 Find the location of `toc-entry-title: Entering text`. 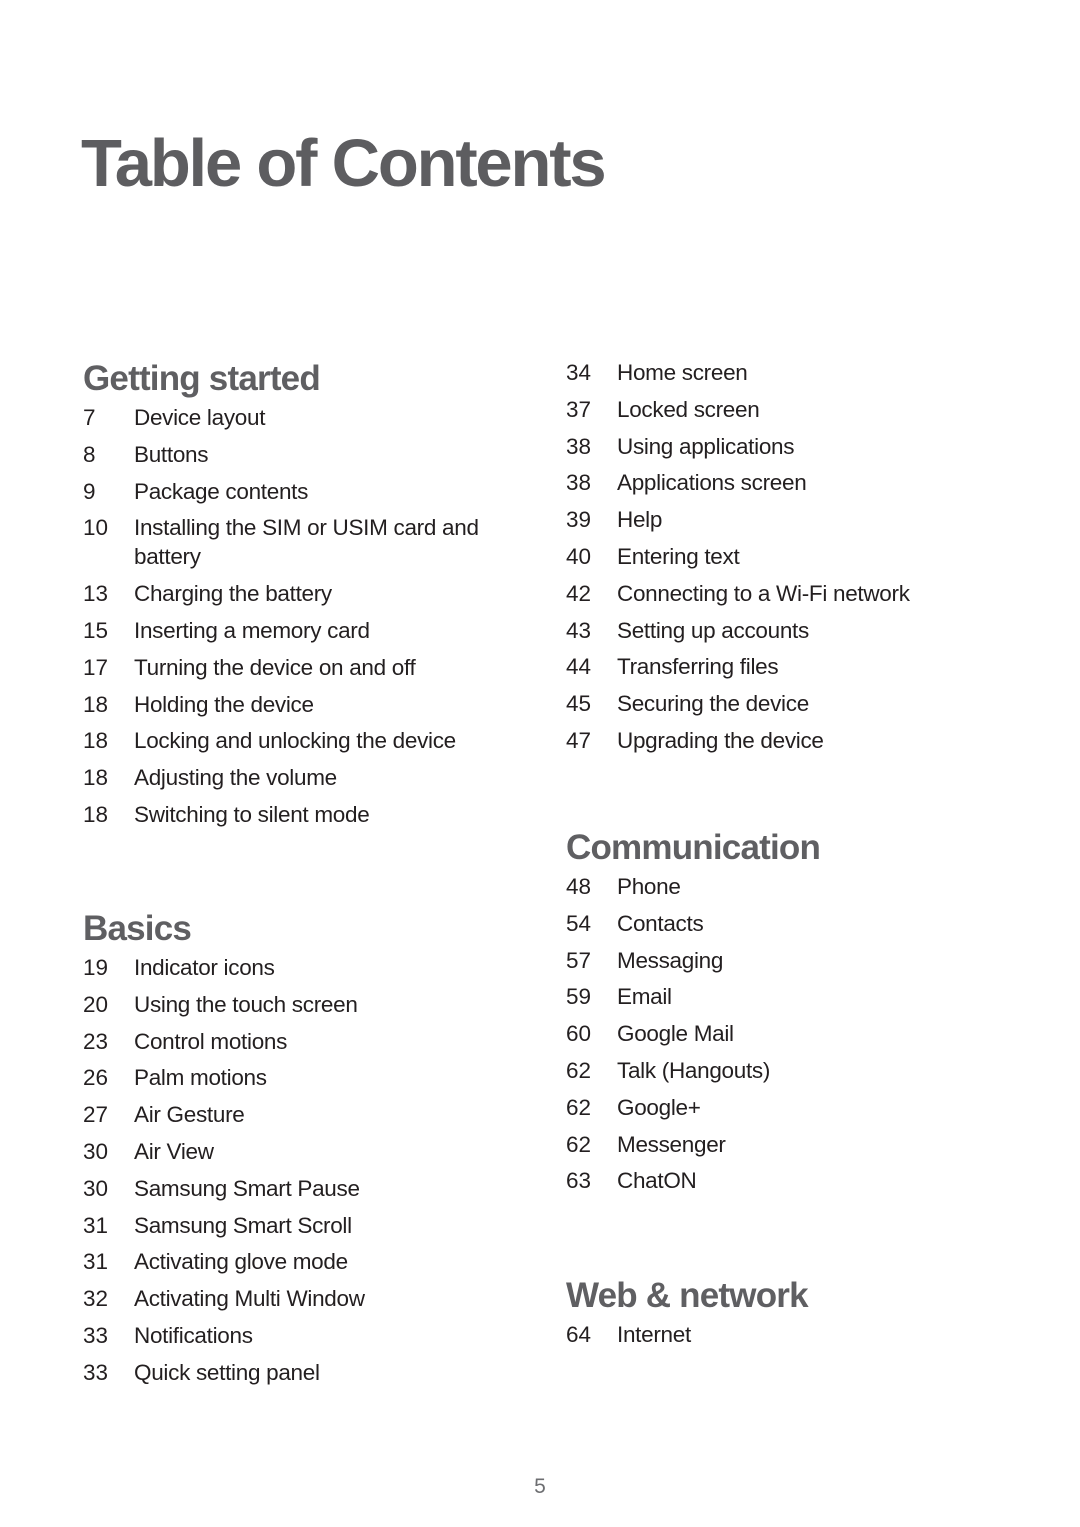

toc-entry-title: Entering text is located at coordinates (811, 556).